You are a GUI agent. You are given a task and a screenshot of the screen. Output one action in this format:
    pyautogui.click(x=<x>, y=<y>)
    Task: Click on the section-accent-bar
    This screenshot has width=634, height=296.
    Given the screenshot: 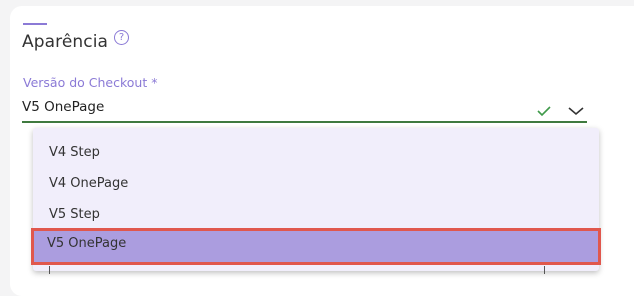 What is the action you would take?
    pyautogui.click(x=35, y=24)
    